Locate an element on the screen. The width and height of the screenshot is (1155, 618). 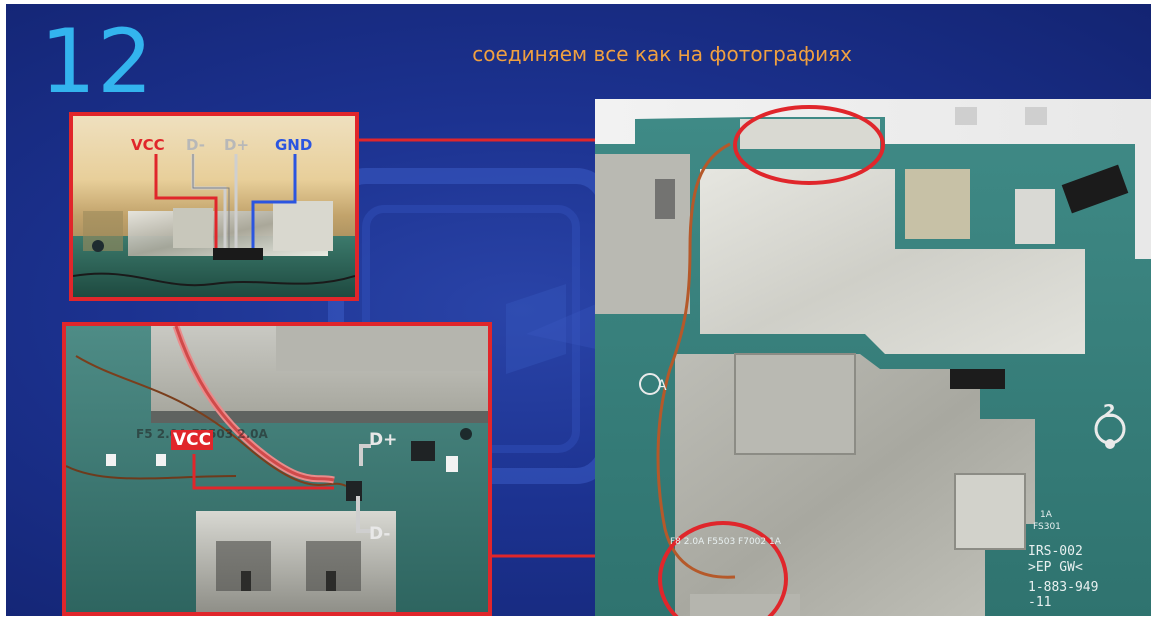
board-text-partno: 1-883-949 is located at coordinates (1063, 587).